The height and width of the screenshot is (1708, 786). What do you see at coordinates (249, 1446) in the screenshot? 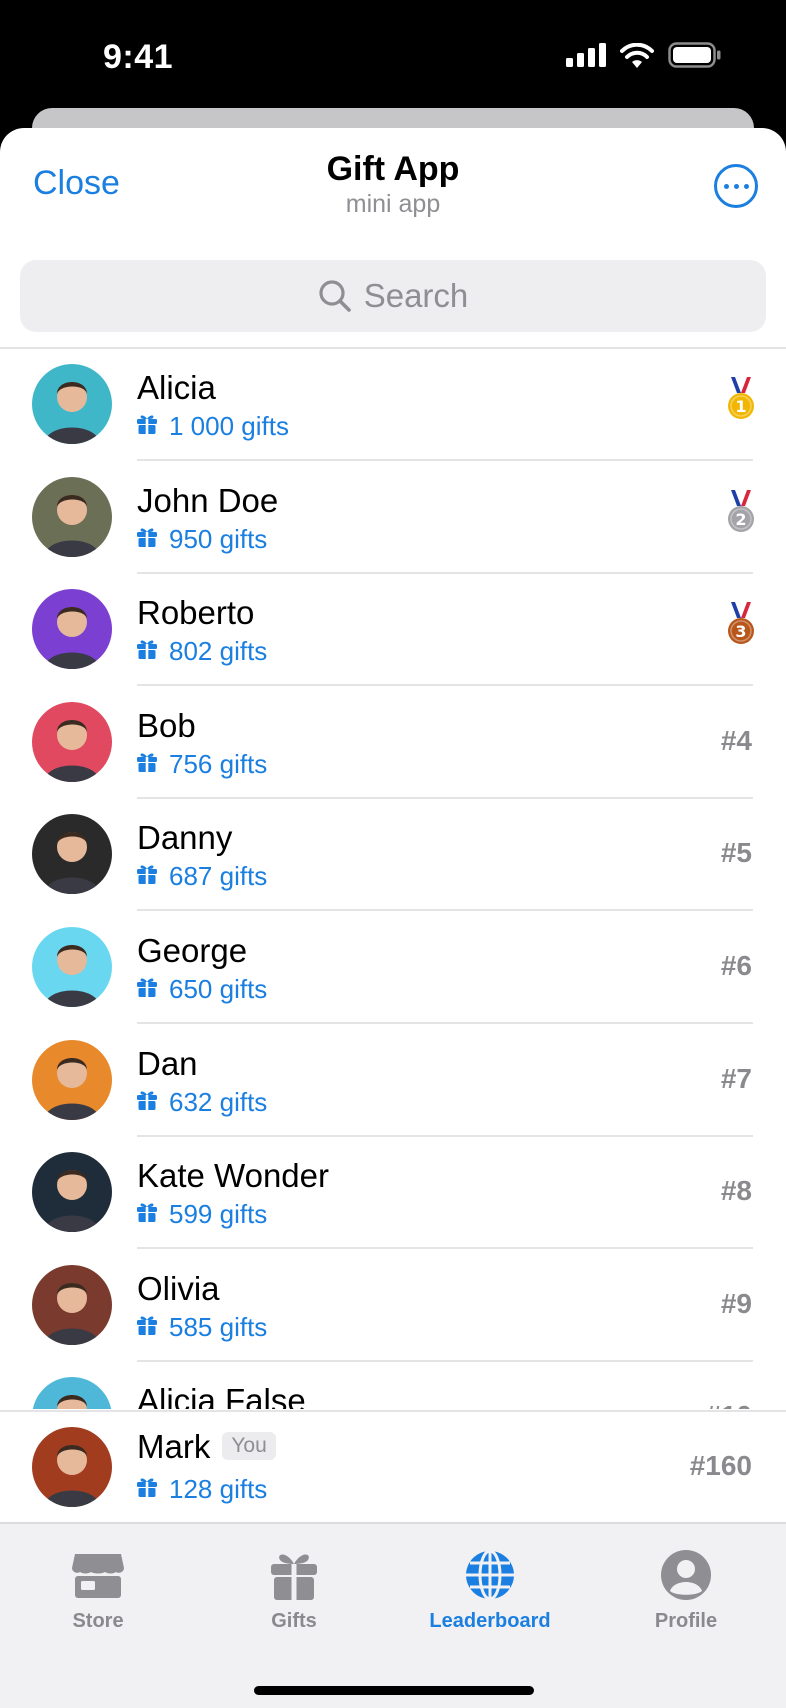
I see `you-badge: You` at bounding box center [249, 1446].